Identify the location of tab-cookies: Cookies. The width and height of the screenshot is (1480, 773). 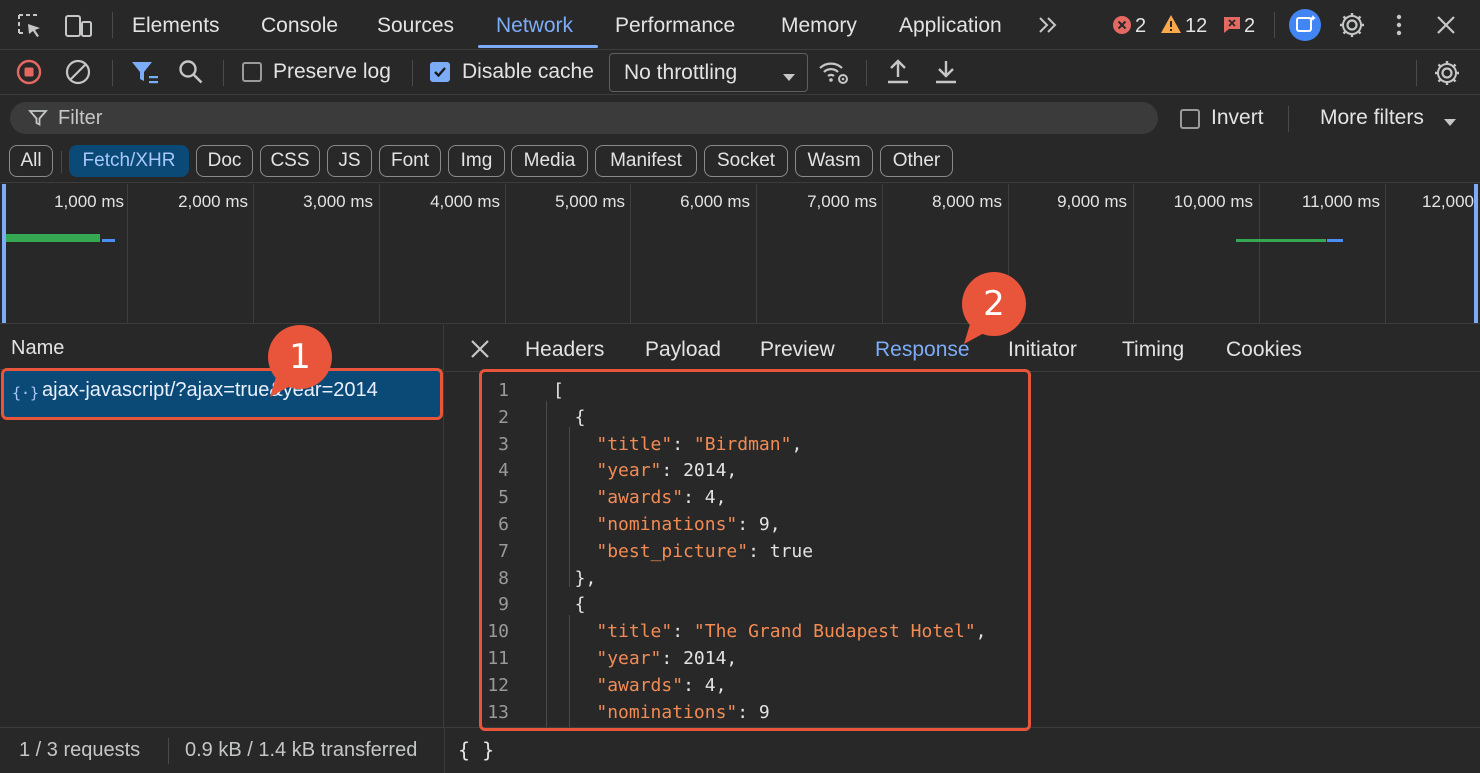
(1264, 349).